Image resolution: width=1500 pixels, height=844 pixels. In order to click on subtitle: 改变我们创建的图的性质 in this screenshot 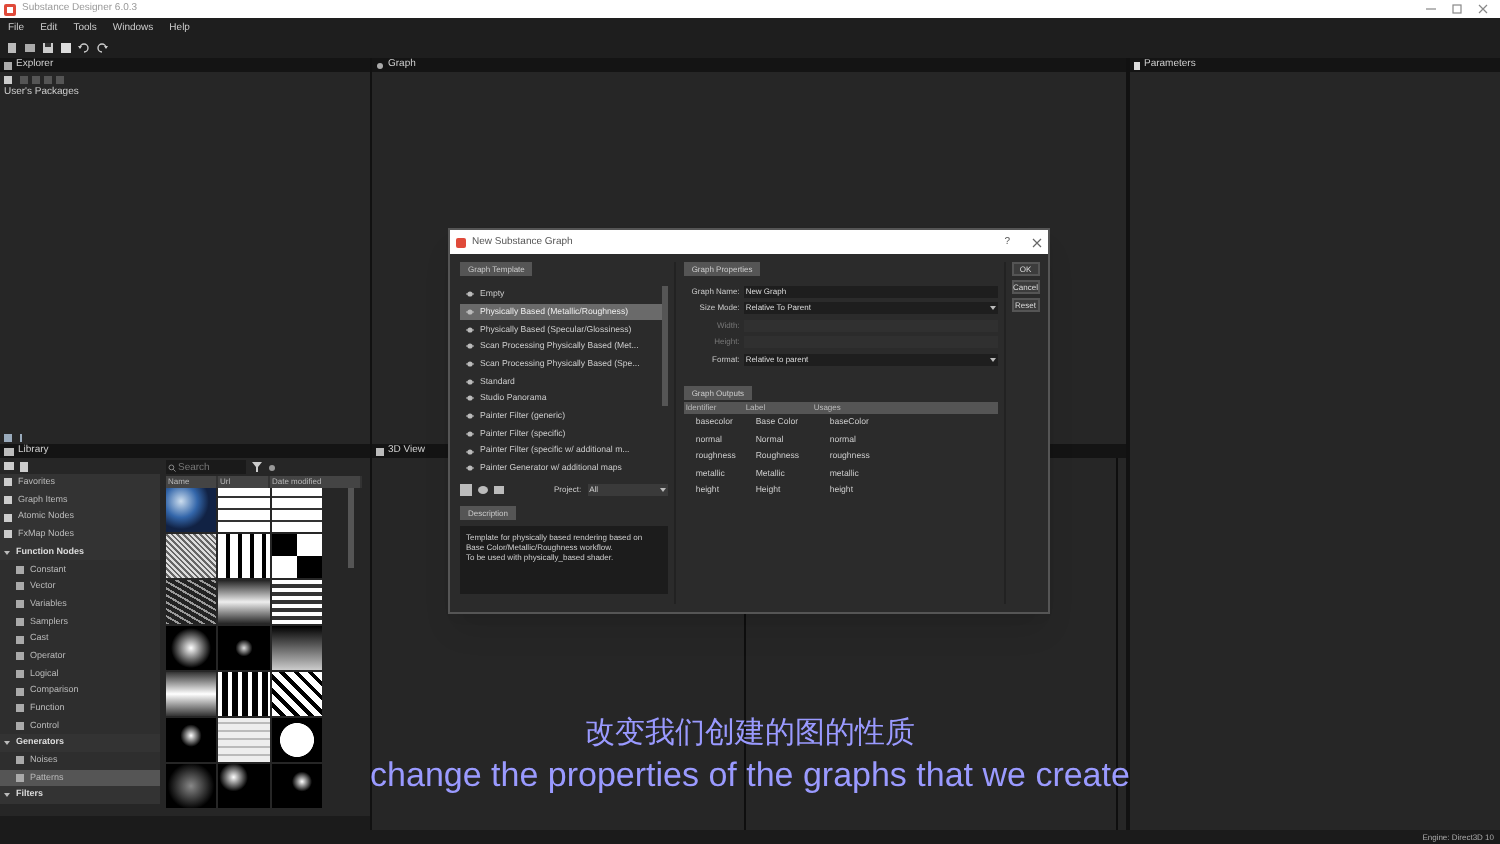, I will do `click(750, 734)`.